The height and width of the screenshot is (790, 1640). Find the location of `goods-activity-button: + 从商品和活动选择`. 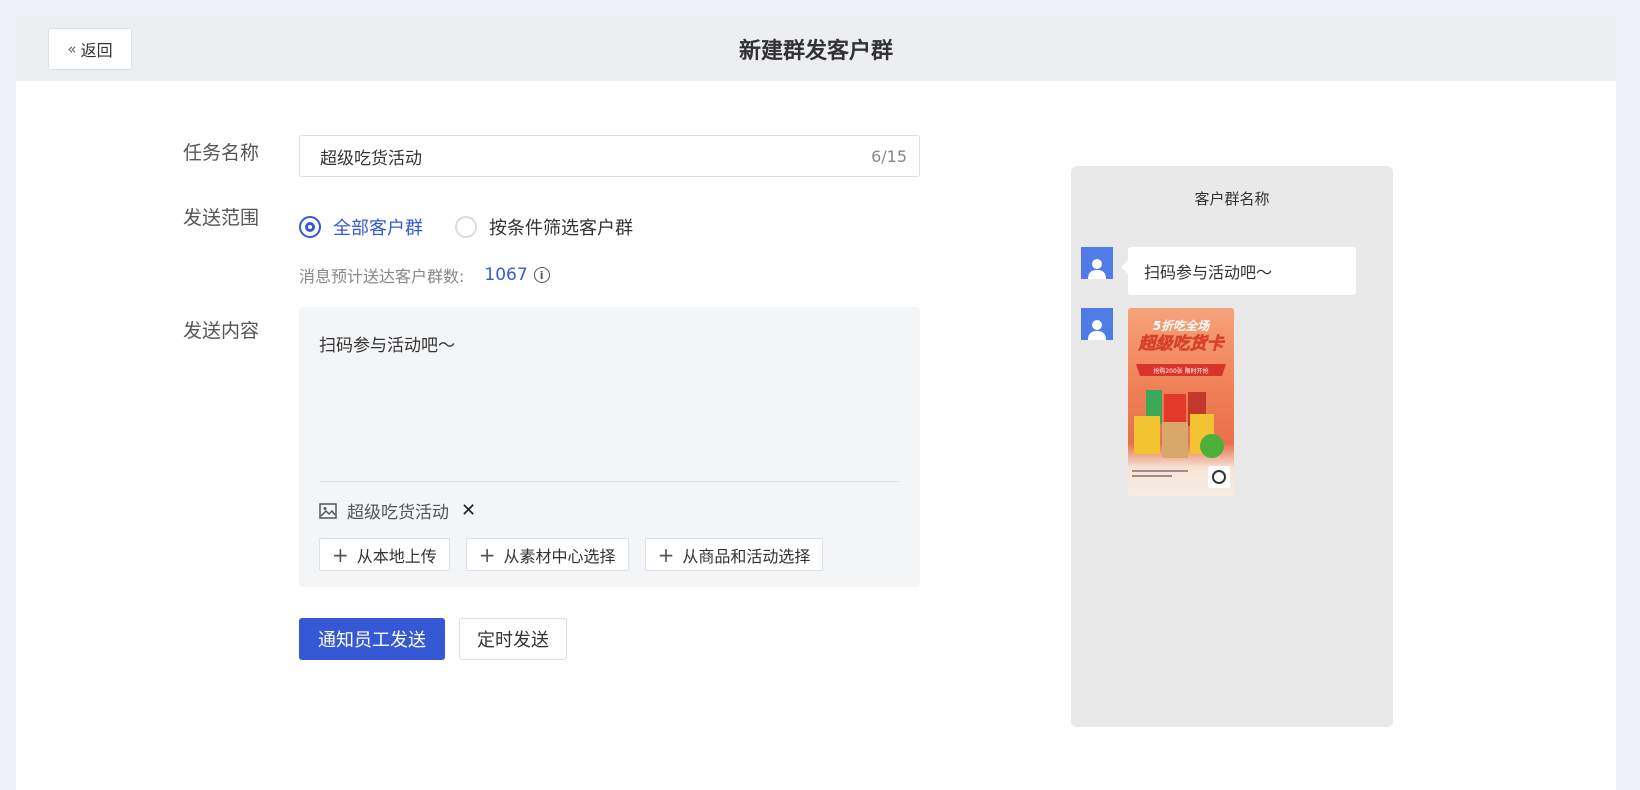

goods-activity-button: + 从商品和活动选择 is located at coordinates (734, 554).